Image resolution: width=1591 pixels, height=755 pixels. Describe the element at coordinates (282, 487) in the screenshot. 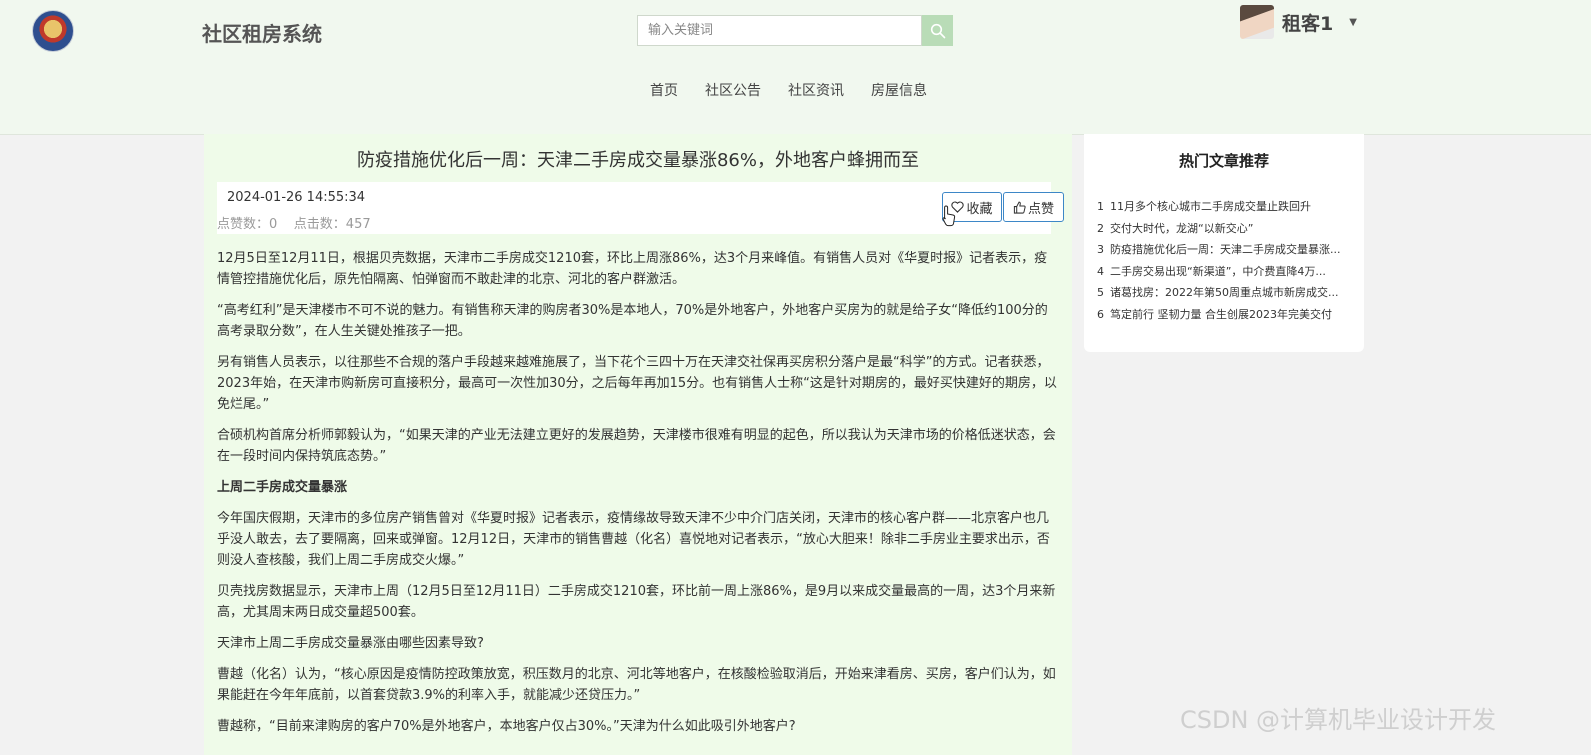

I see `section-heading: 上周二手房成交量暴涨` at that location.